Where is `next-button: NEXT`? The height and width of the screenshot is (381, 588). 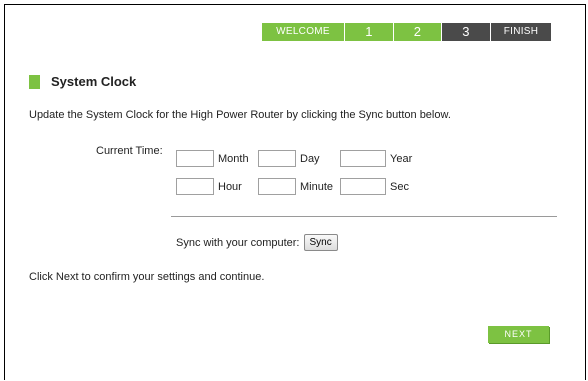
next-button: NEXT is located at coordinates (518, 334).